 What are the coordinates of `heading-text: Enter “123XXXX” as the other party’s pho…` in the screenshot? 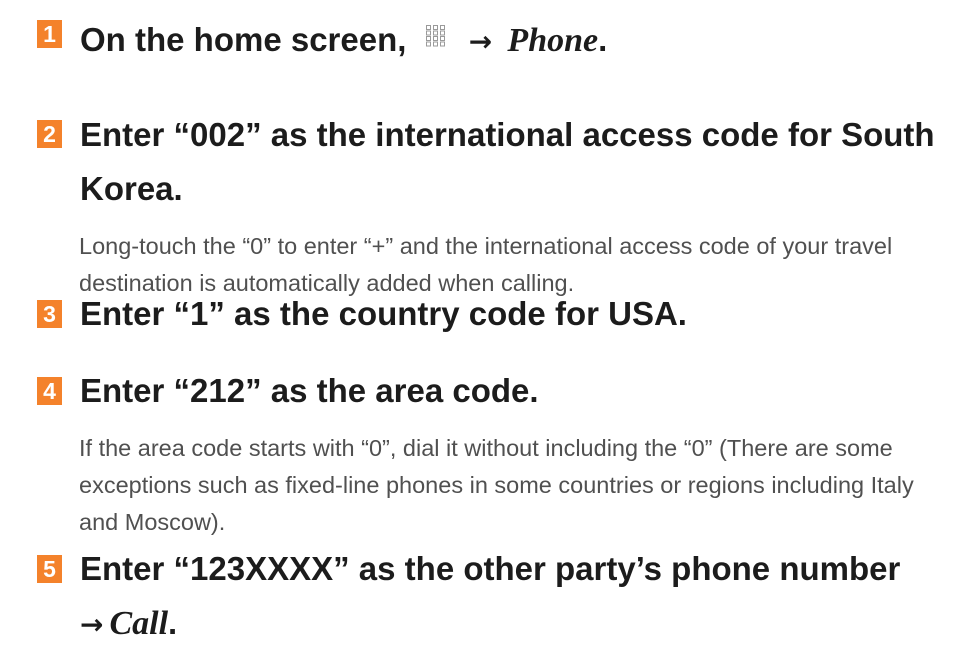 It's located at (490, 568).